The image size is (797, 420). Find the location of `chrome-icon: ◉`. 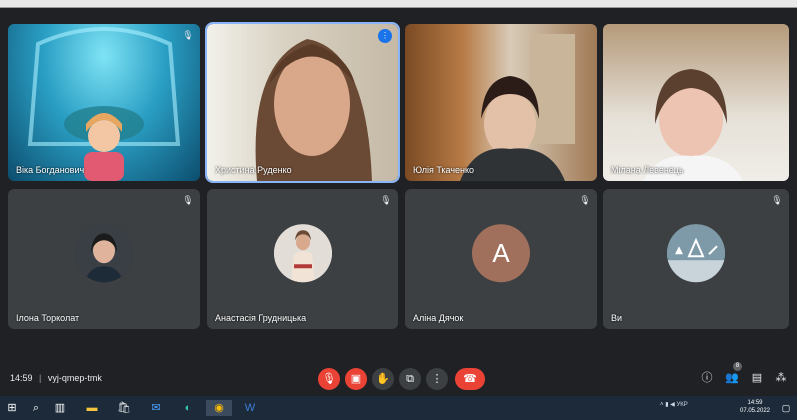

chrome-icon: ◉ is located at coordinates (219, 408).